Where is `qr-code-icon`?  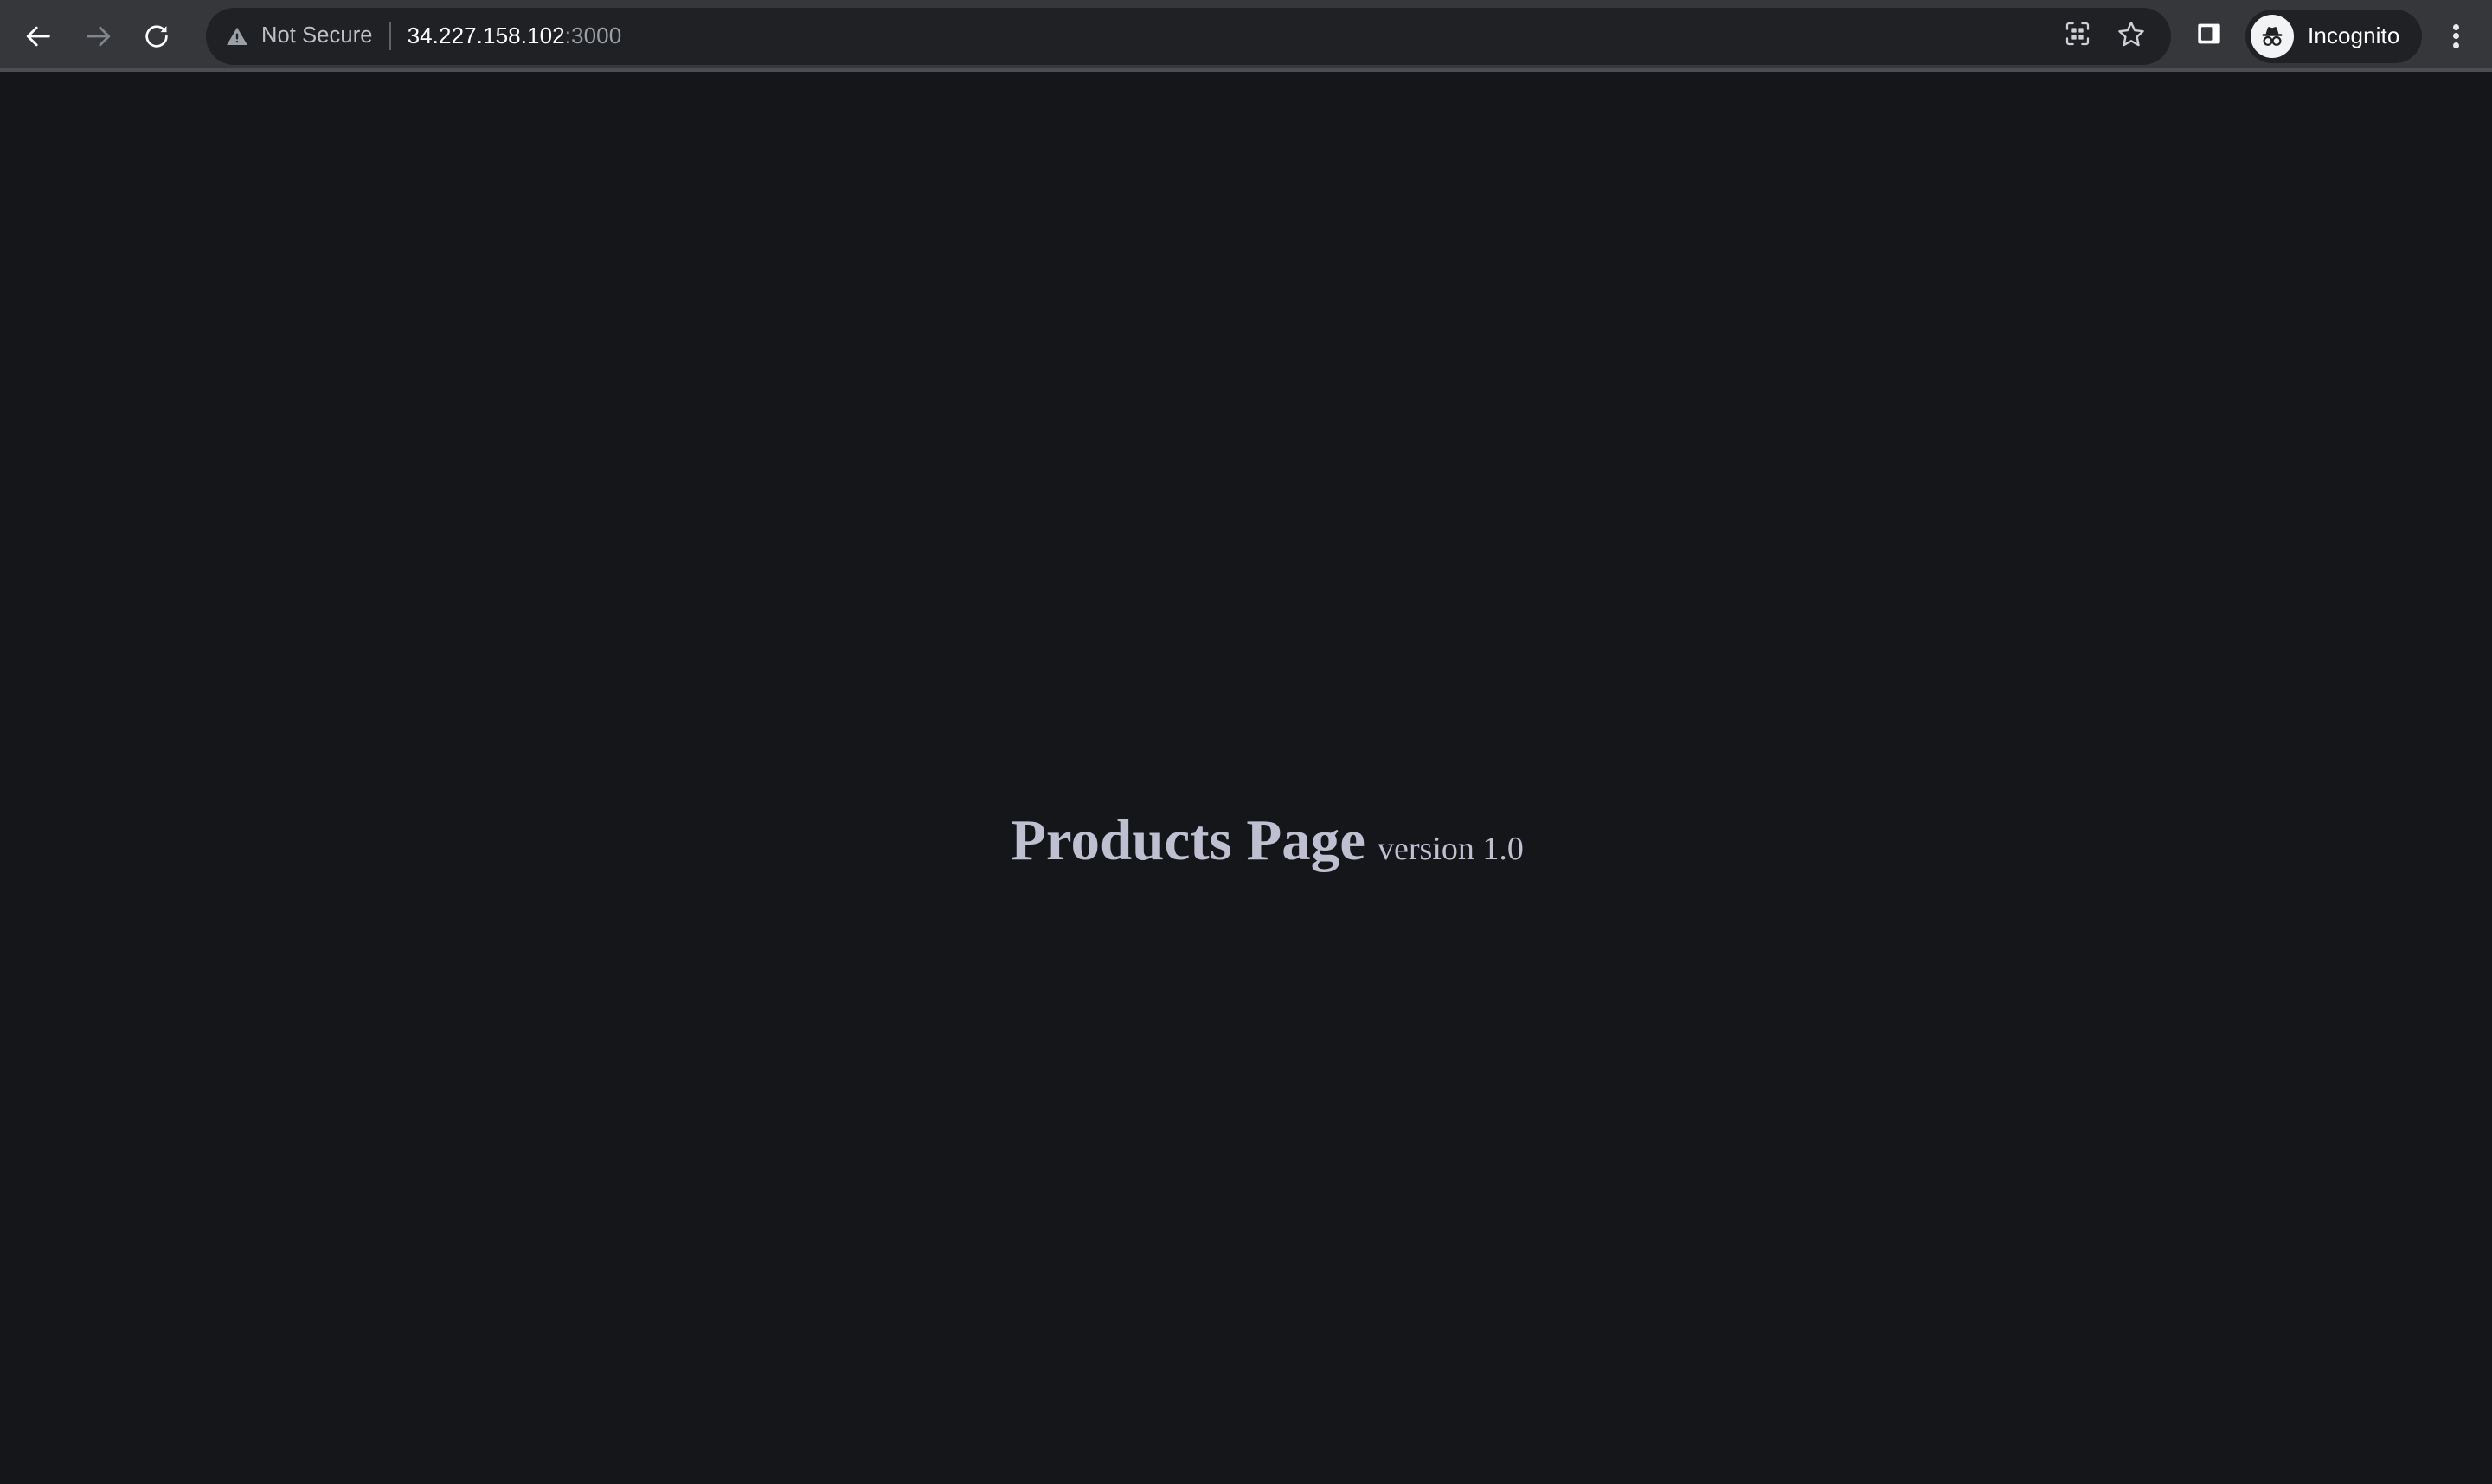 qr-code-icon is located at coordinates (2078, 36).